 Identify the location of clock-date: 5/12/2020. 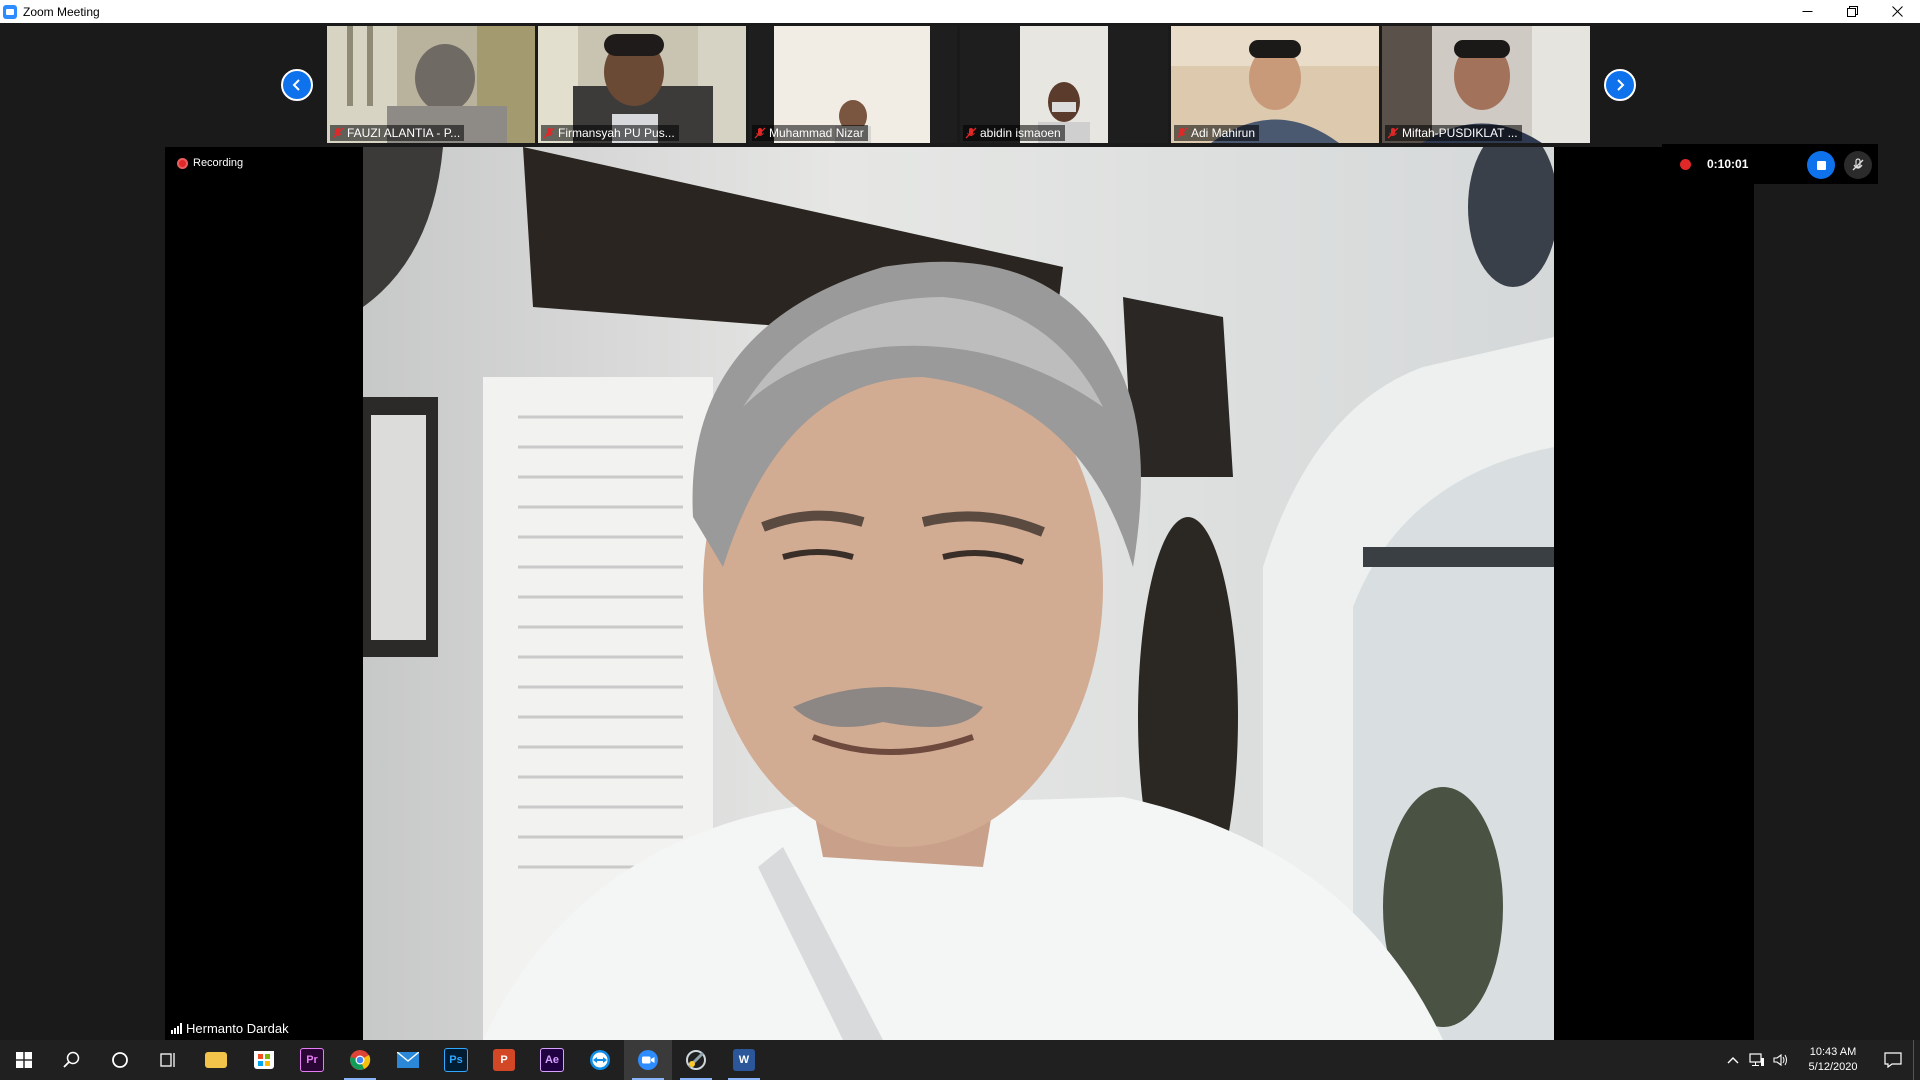
(1833, 1067).